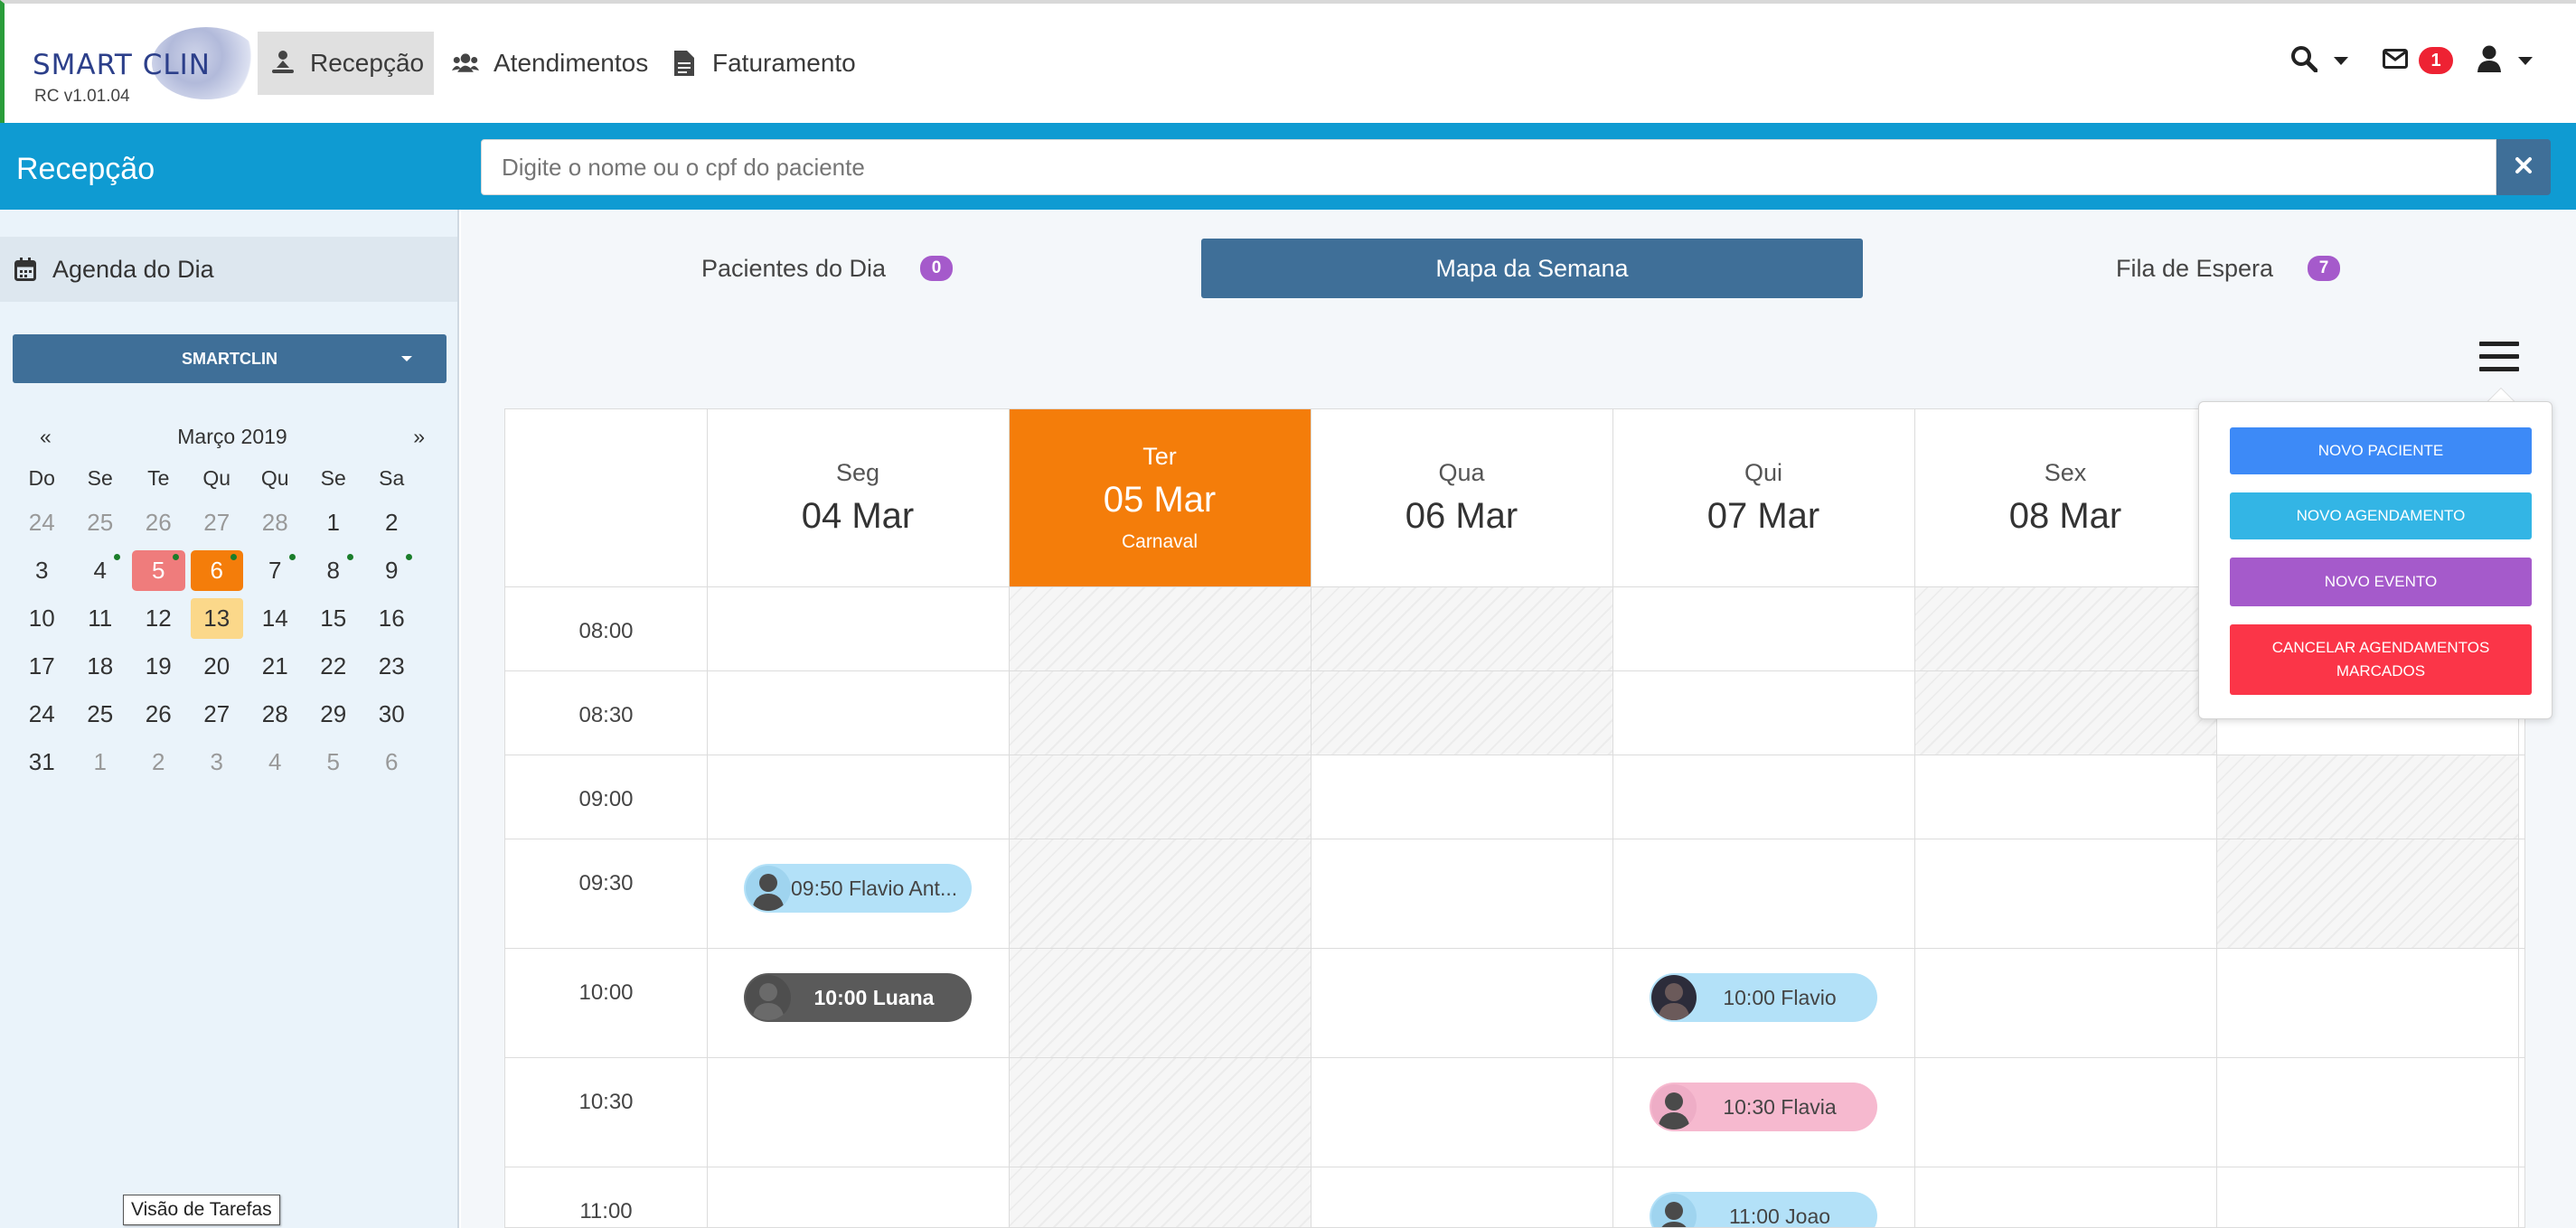 This screenshot has height=1228, width=2576. Describe the element at coordinates (827, 268) in the screenshot. I see `tab-pacientes-do-dia: Pacientes do Dia 0` at that location.